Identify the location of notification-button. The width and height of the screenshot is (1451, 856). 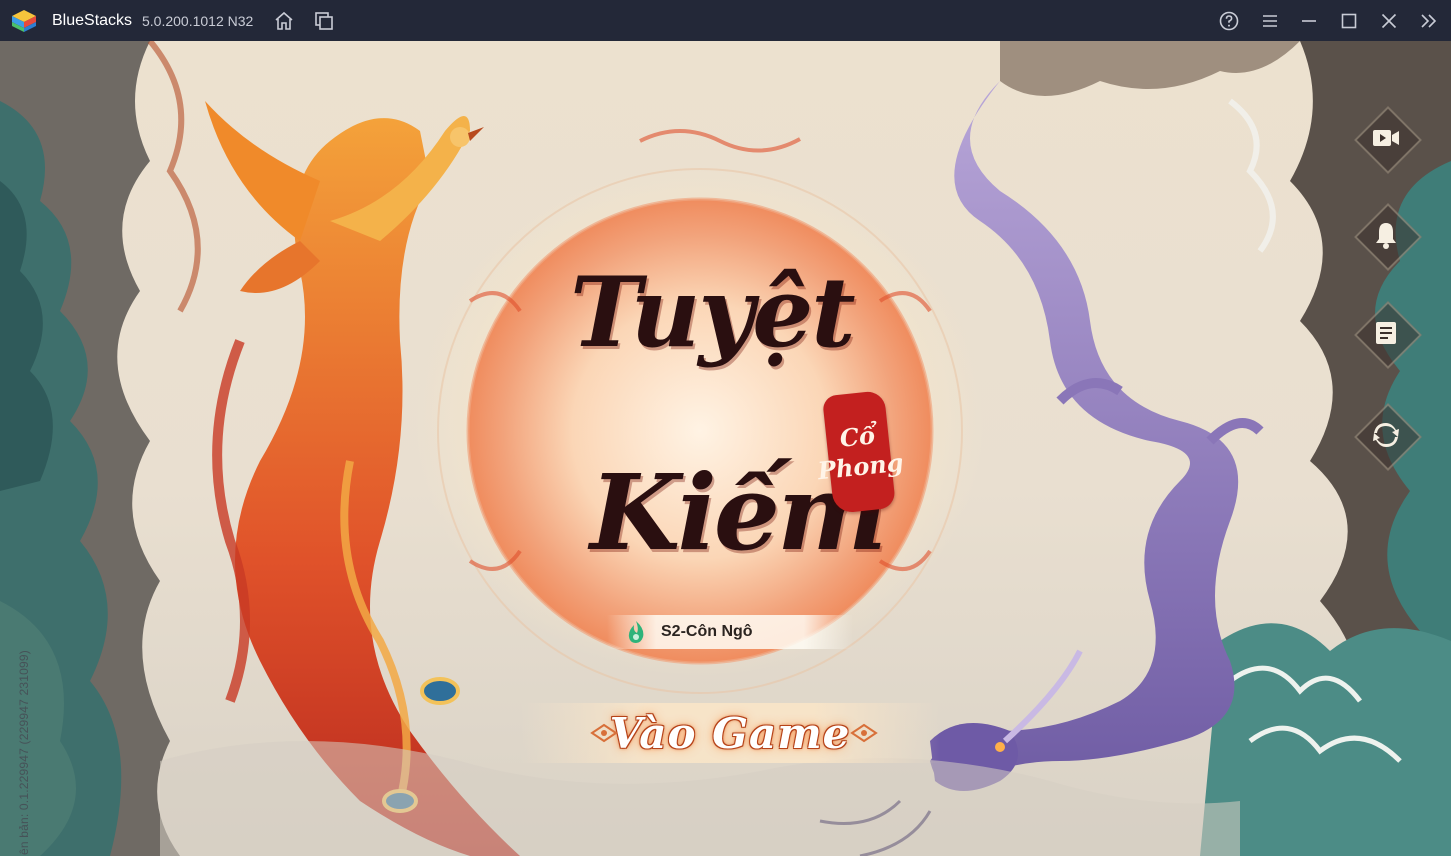
(1388, 237).